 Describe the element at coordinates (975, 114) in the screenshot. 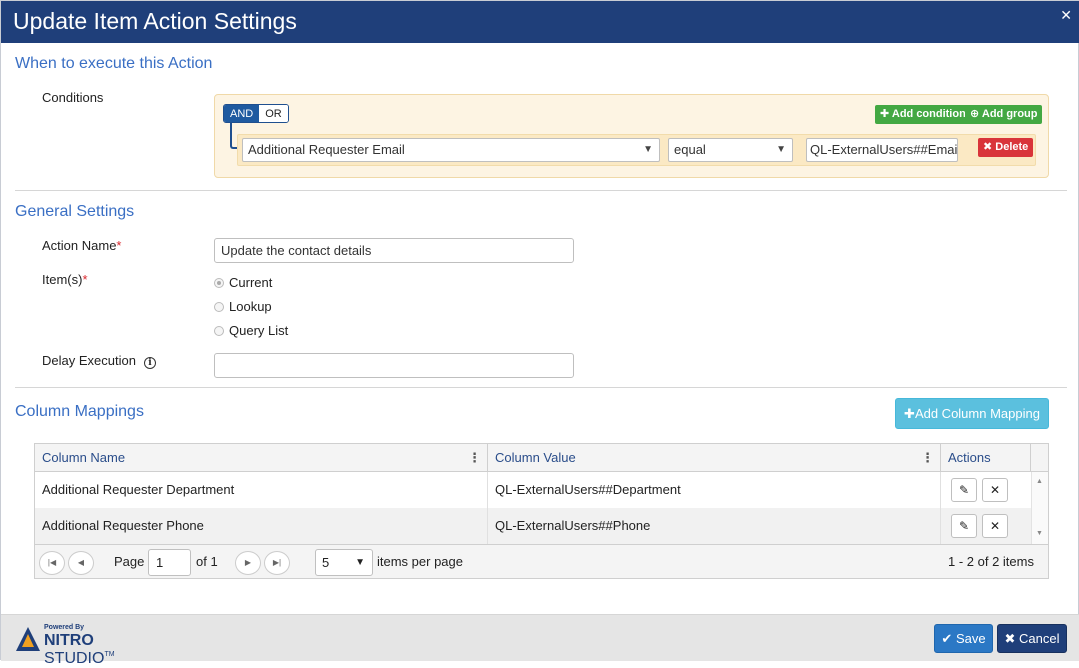

I see `plus-circle-icon: ⊕` at that location.